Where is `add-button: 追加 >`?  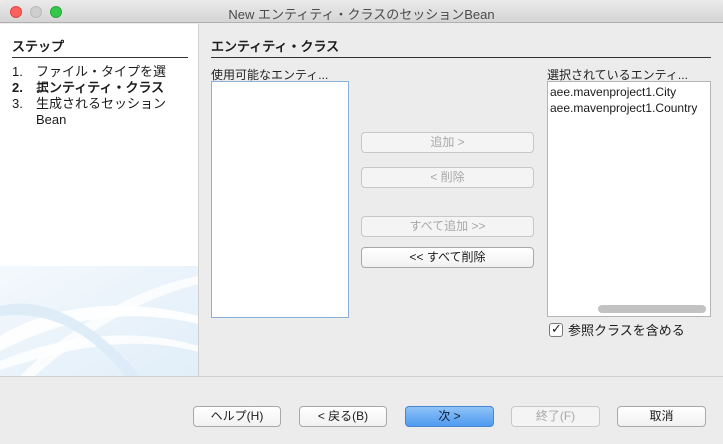
add-button: 追加 > is located at coordinates (447, 142).